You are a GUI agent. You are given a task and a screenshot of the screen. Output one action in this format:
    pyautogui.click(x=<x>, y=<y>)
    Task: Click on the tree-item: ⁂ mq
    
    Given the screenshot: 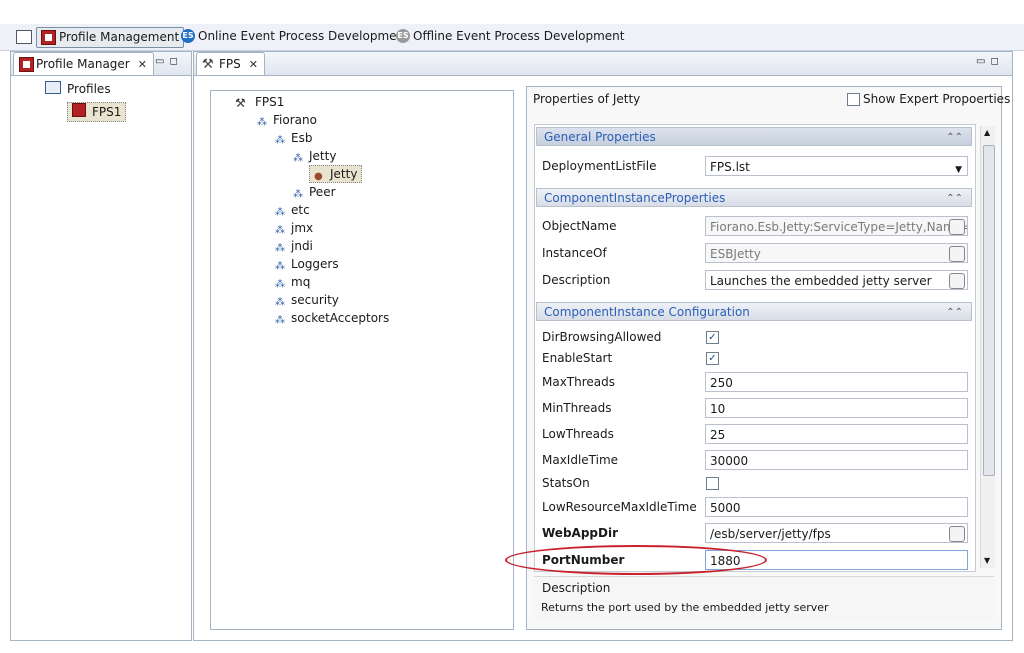 What is the action you would take?
    pyautogui.click(x=292, y=282)
    